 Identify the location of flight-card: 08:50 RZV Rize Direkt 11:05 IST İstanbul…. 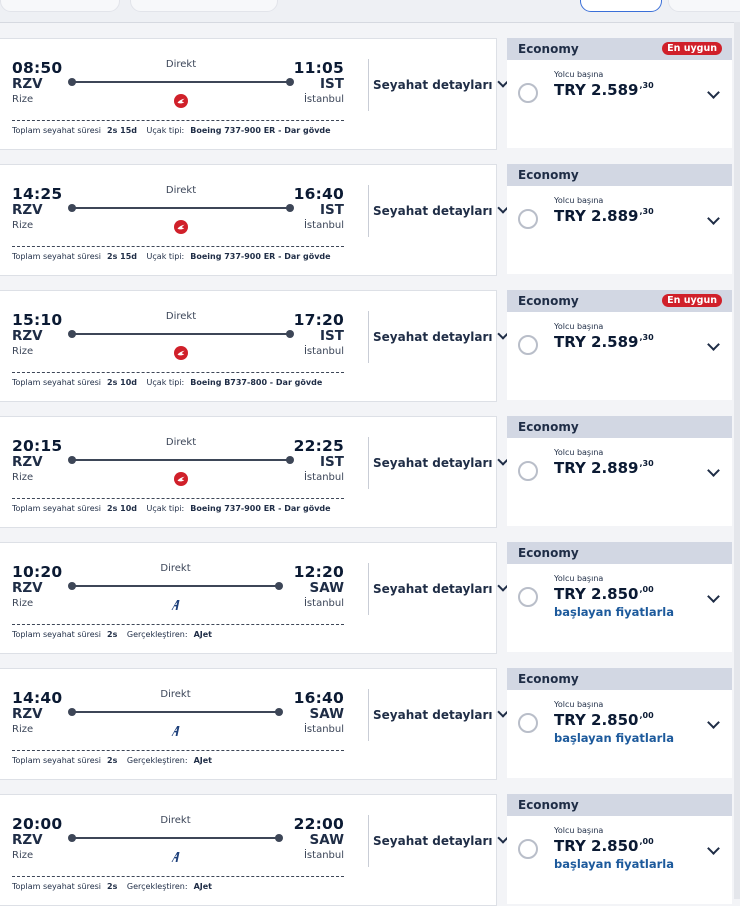
(254, 94).